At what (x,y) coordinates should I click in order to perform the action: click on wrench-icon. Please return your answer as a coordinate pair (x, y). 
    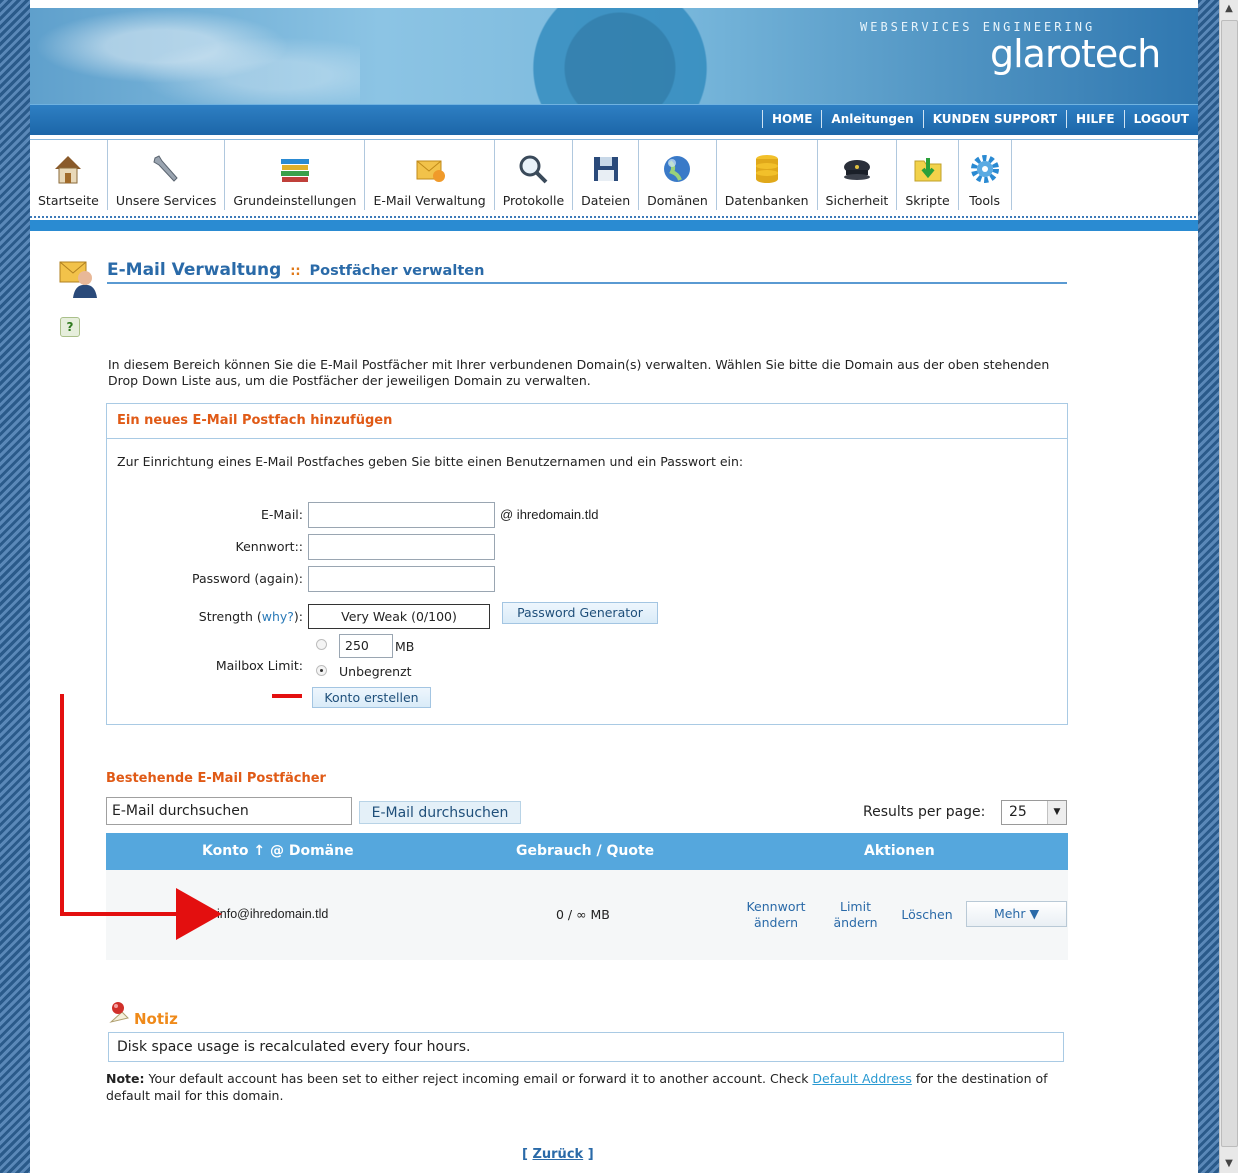
    Looking at the image, I should click on (166, 169).